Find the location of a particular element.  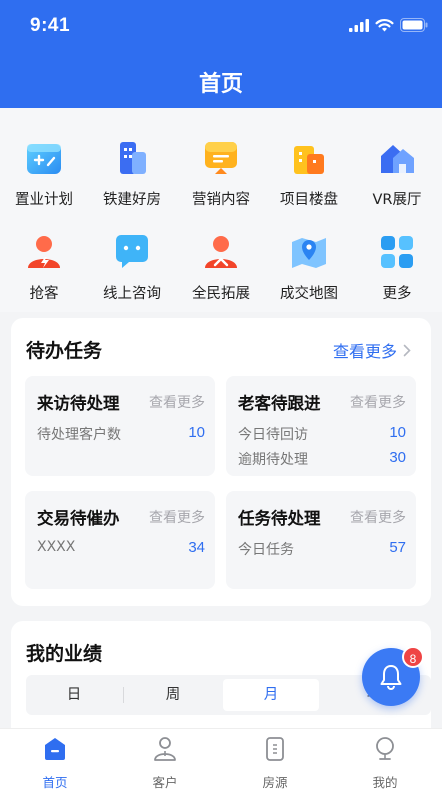

tile-title: 任务待处理 is located at coordinates (279, 518).